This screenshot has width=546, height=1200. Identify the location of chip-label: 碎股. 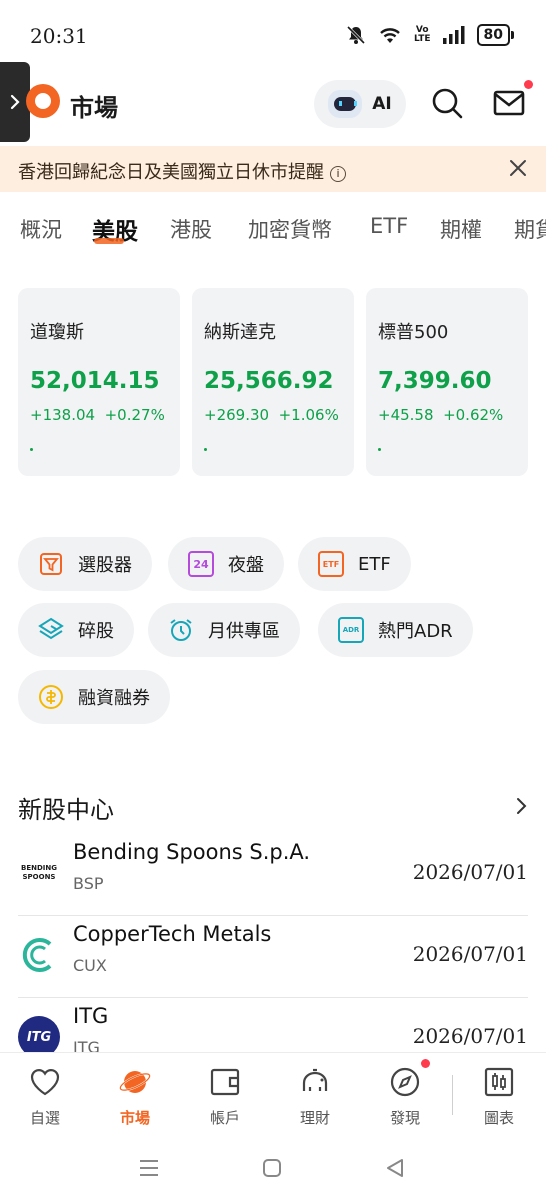
(96, 631).